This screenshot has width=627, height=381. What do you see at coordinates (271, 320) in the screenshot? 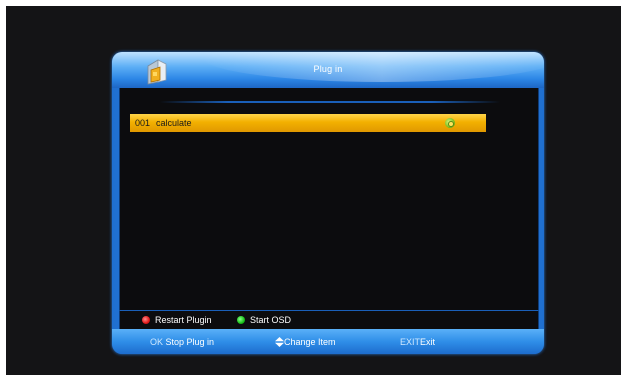
I see `start-osd-label: Start OSD` at bounding box center [271, 320].